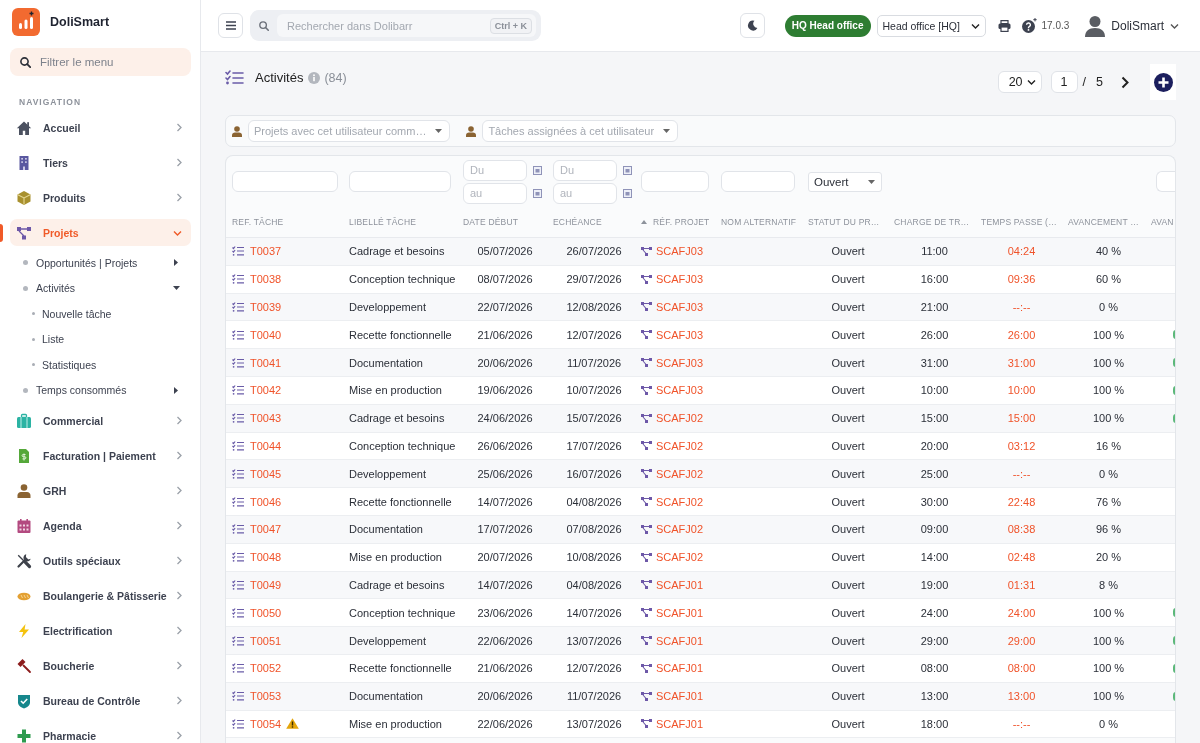 The height and width of the screenshot is (743, 1200). Describe the element at coordinates (681, 222) in the screenshot. I see `column-header: RÉF. PROJET` at that location.